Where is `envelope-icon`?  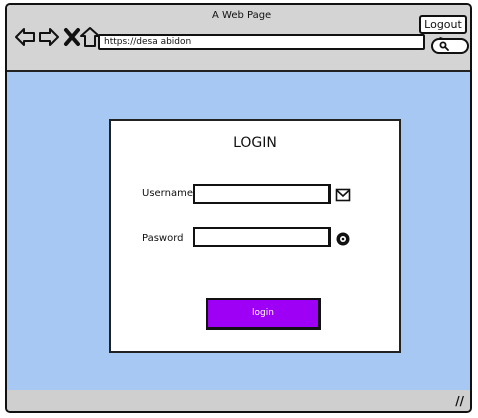 envelope-icon is located at coordinates (343, 195).